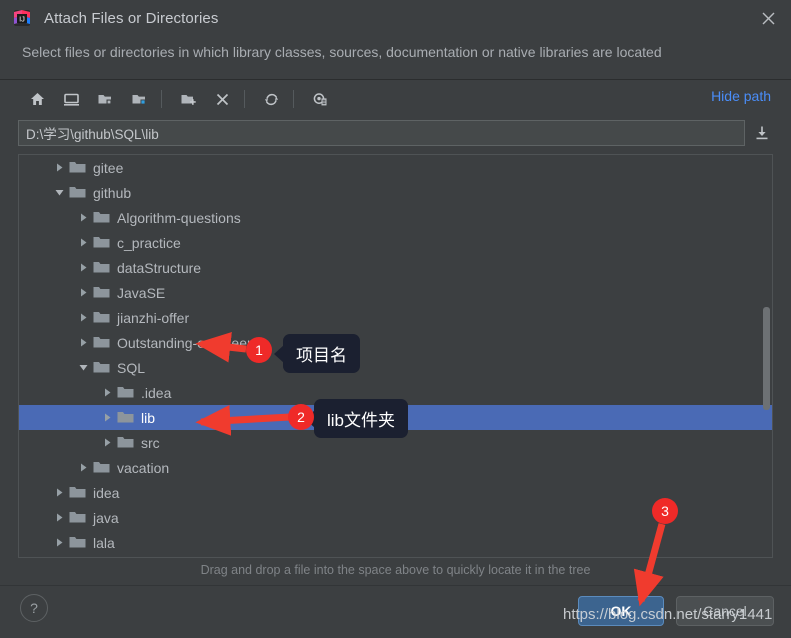 The width and height of the screenshot is (791, 638). Describe the element at coordinates (148, 417) in the screenshot. I see `tree-row-label: lib` at that location.